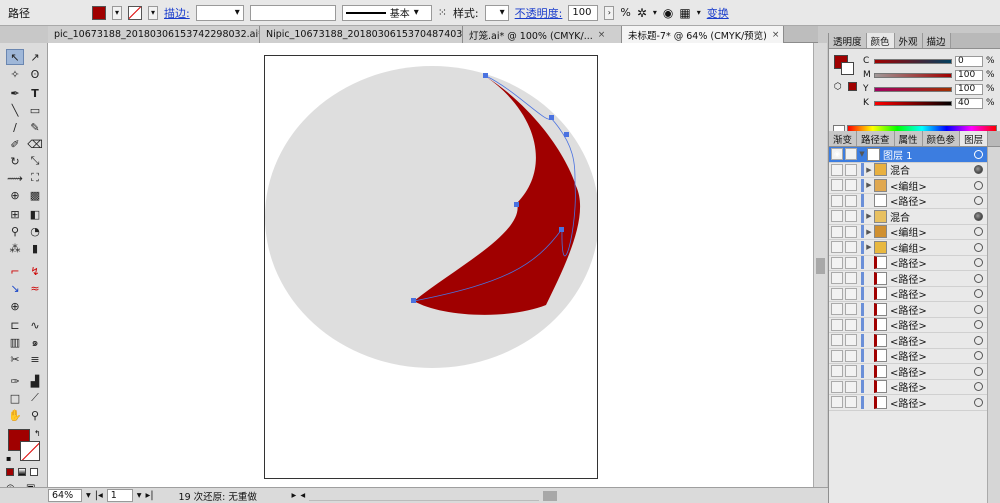 The height and width of the screenshot is (503, 1000). What do you see at coordinates (668, 13) in the screenshot?
I see `isolate-icon: ◉` at bounding box center [668, 13].